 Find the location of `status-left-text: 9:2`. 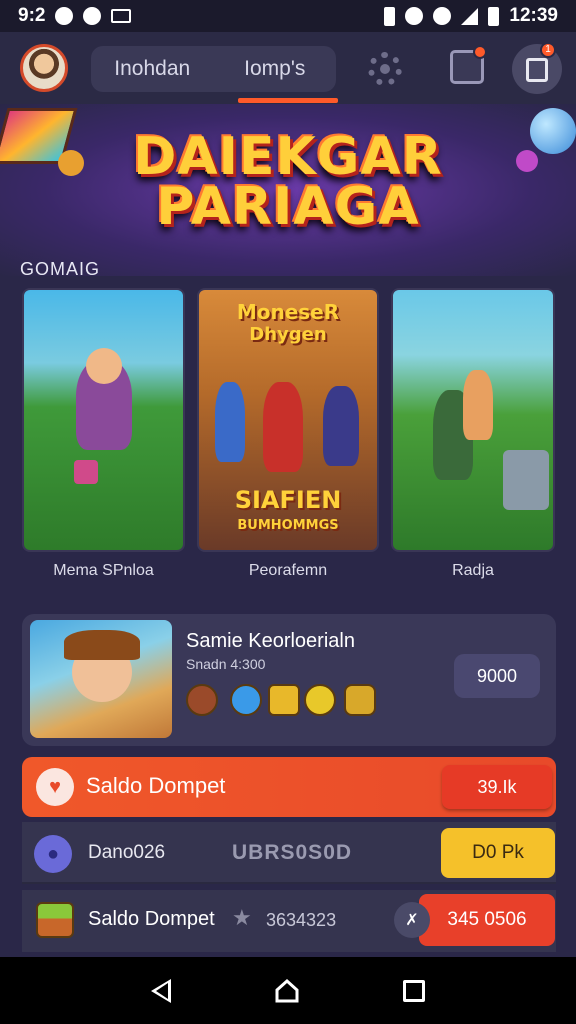

status-left-text: 9:2 is located at coordinates (32, 15).